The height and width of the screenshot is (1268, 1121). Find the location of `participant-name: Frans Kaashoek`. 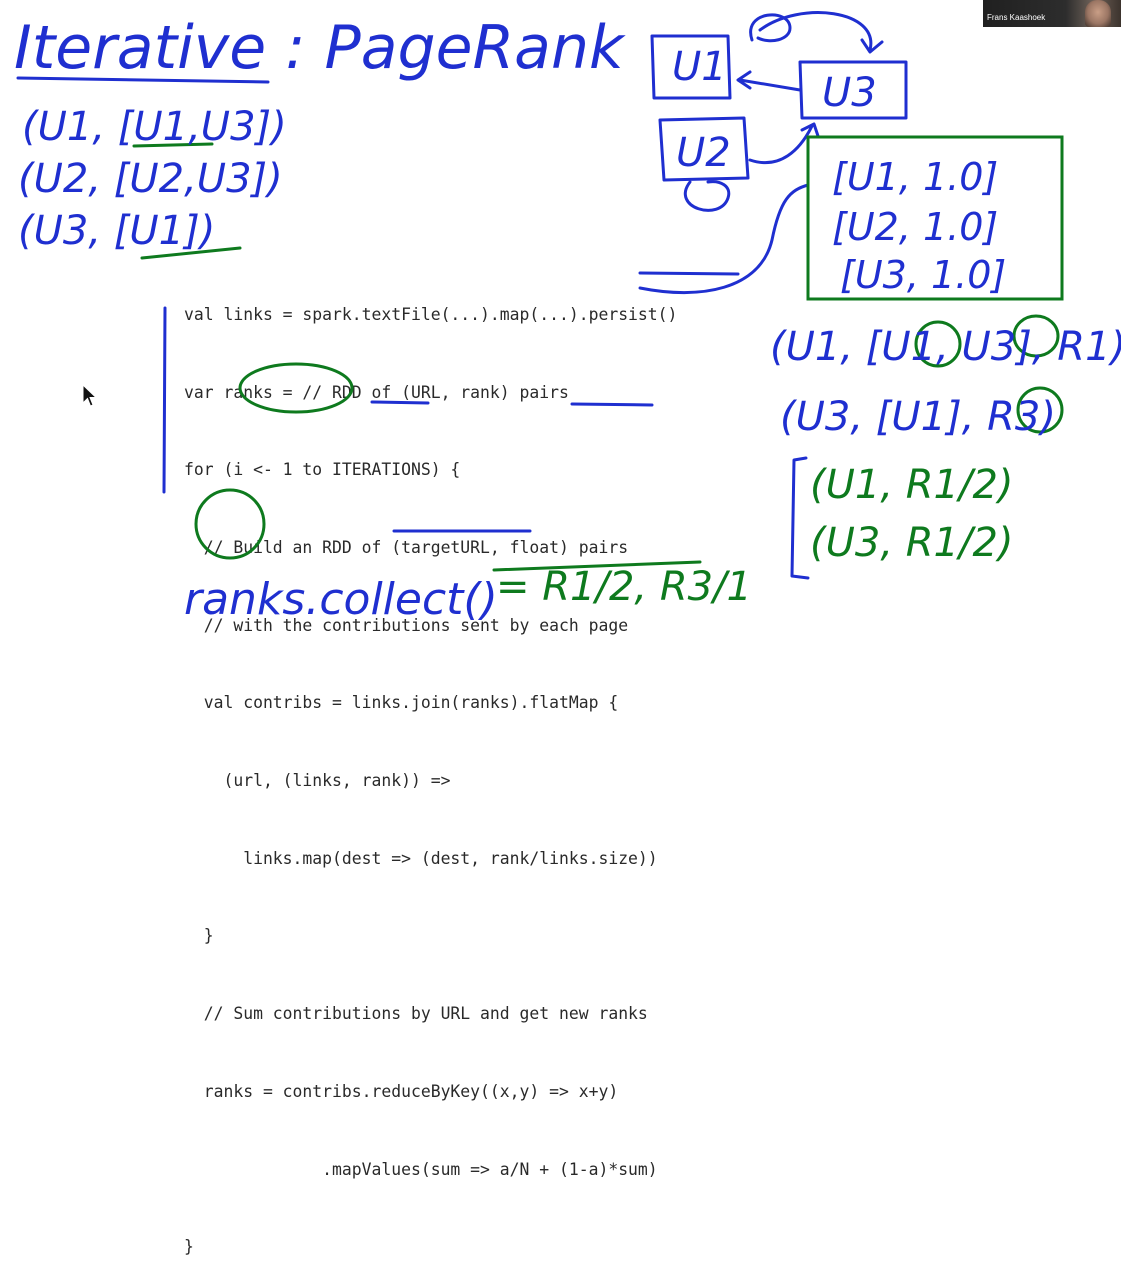

participant-name: Frans Kaashoek is located at coordinates (1016, 17).